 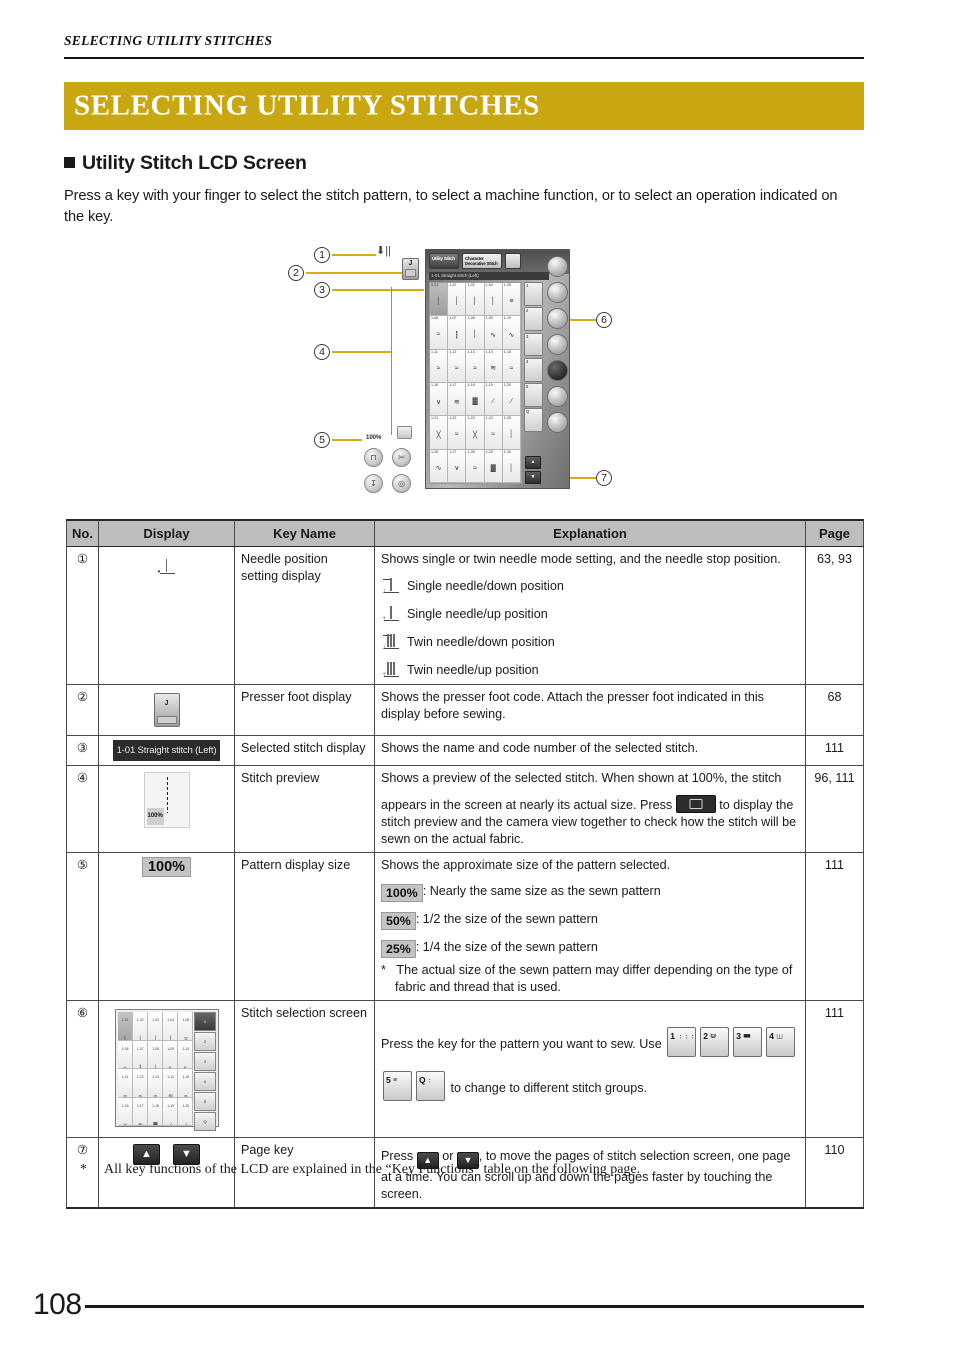 What do you see at coordinates (439, 366) in the screenshot?
I see `stitch-cell-1-11: 1-11 ≈` at bounding box center [439, 366].